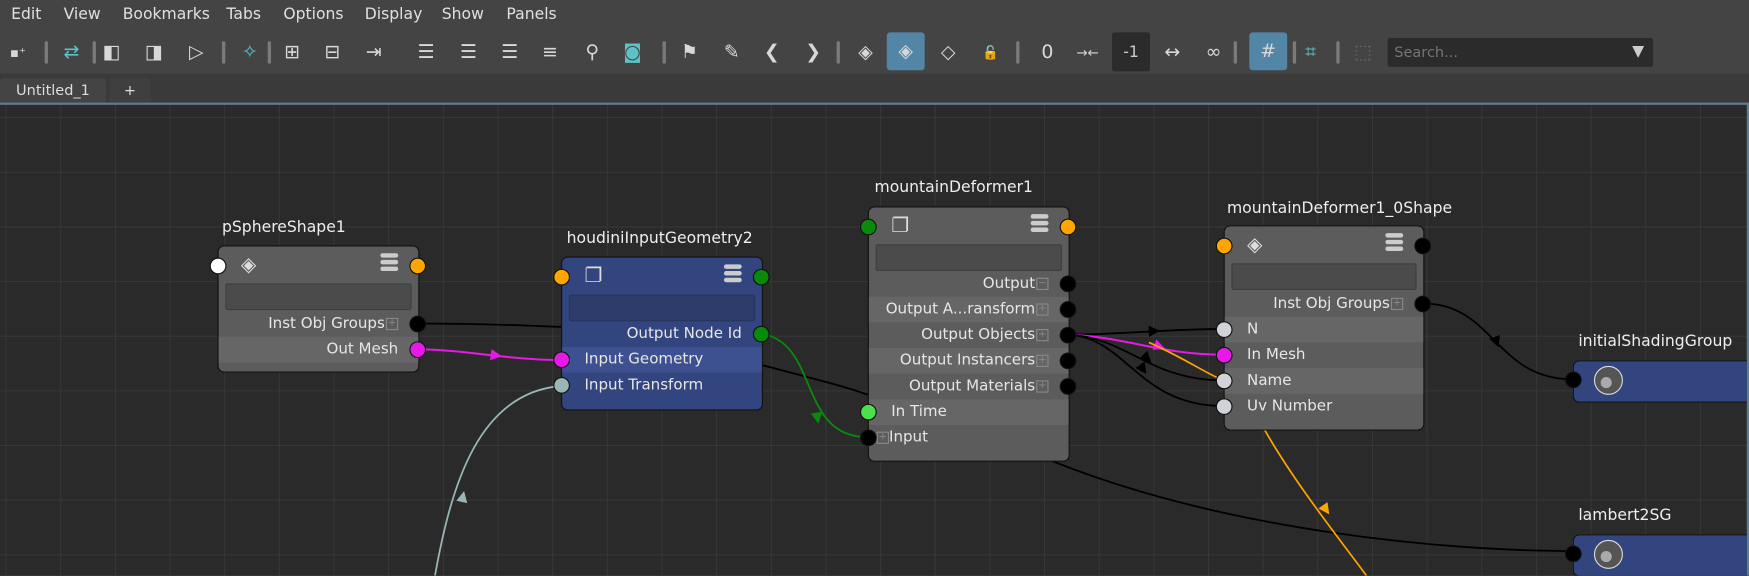 The image size is (1749, 576). I want to click on attribute-row: In Time, so click(968, 412).